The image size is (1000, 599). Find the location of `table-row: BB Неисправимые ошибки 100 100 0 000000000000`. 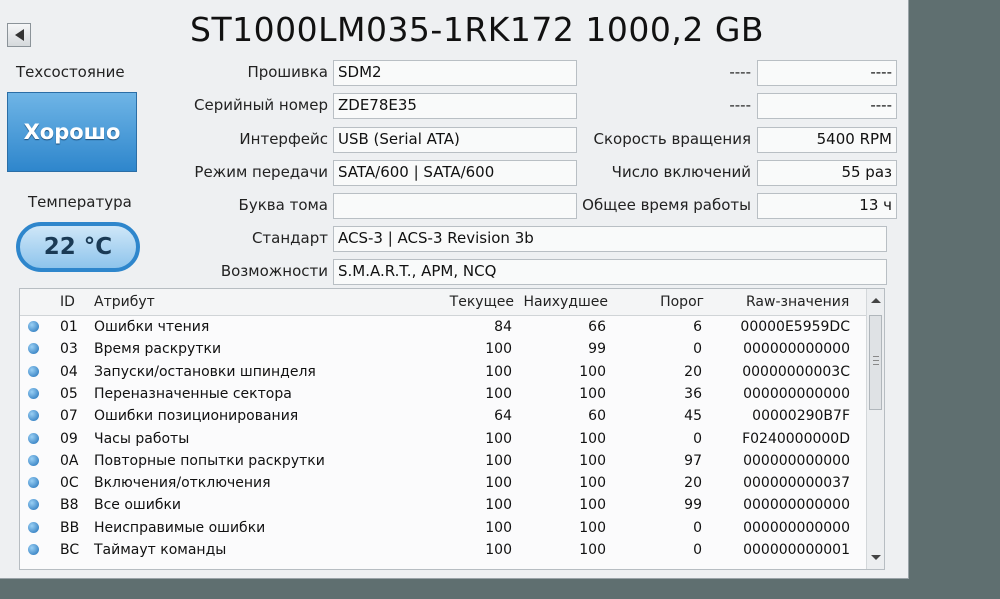

table-row: BB Неисправимые ошибки 100 100 0 000000000000 is located at coordinates (440, 529).